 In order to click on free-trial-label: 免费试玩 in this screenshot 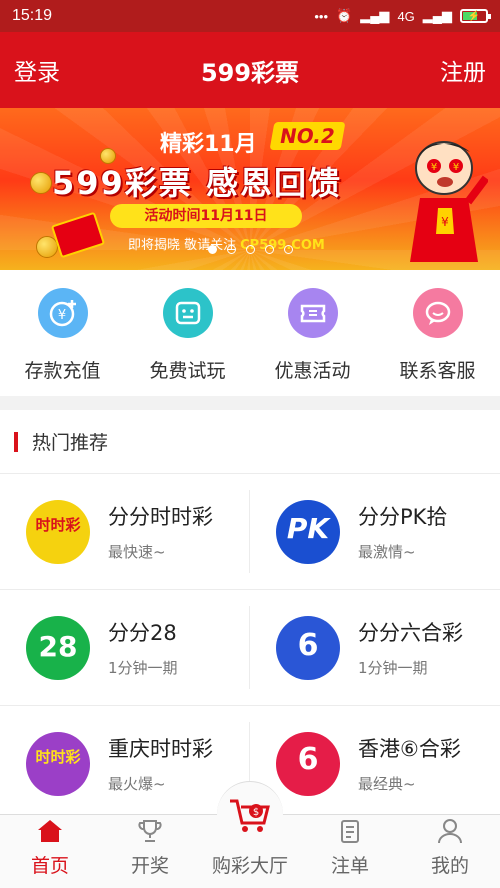, I will do `click(187, 371)`.